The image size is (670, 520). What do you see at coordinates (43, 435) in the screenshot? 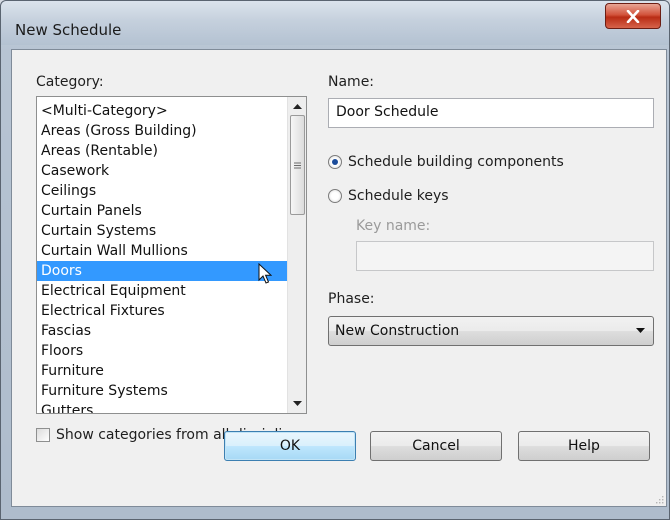
I see `show-all-disciplines-checkbox` at bounding box center [43, 435].